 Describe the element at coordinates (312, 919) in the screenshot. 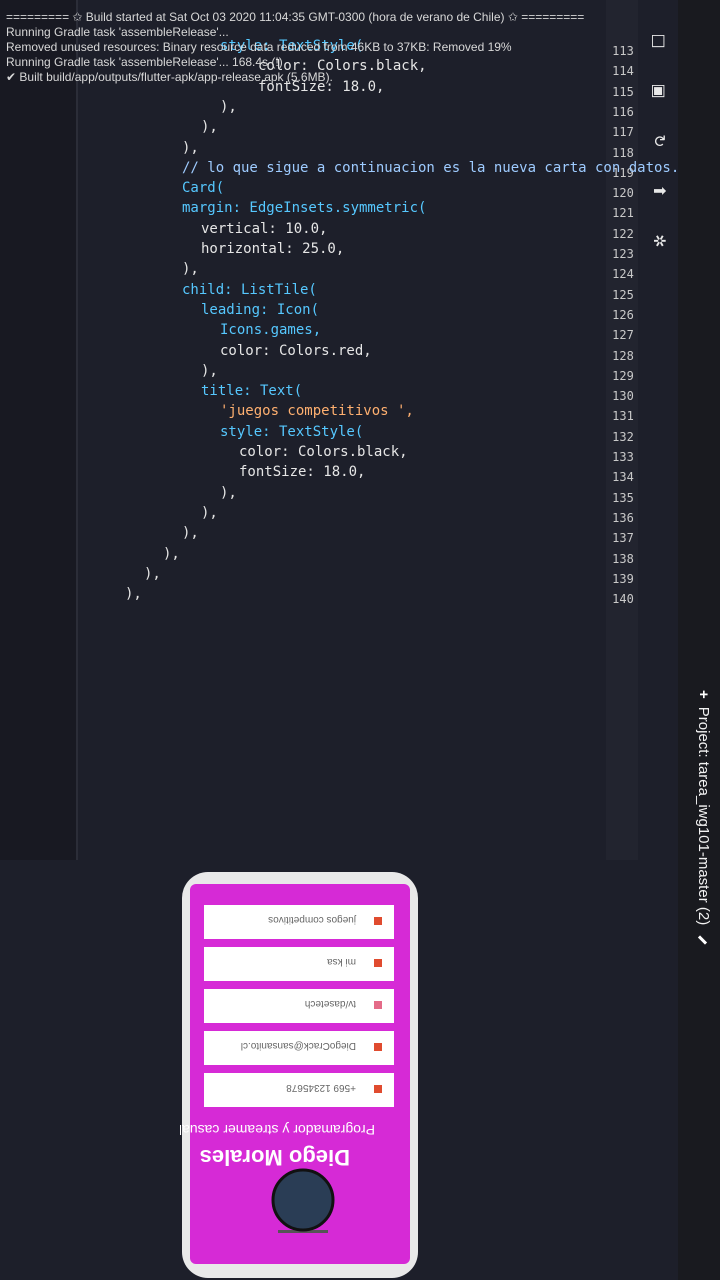

I see `info-card-text: juegos competitivos` at that location.